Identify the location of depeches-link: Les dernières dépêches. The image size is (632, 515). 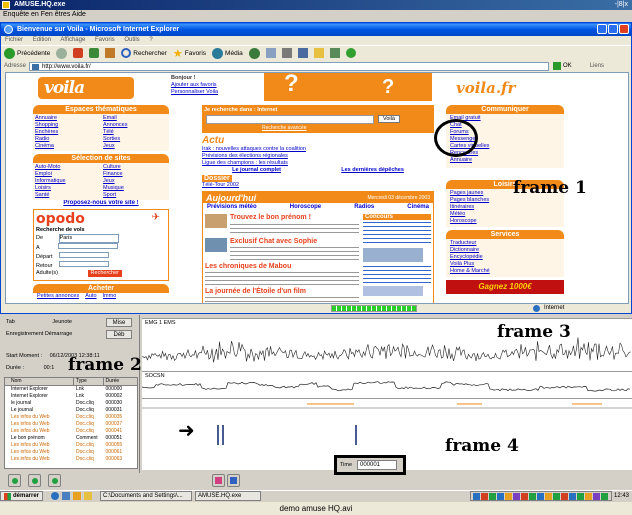
(372, 170).